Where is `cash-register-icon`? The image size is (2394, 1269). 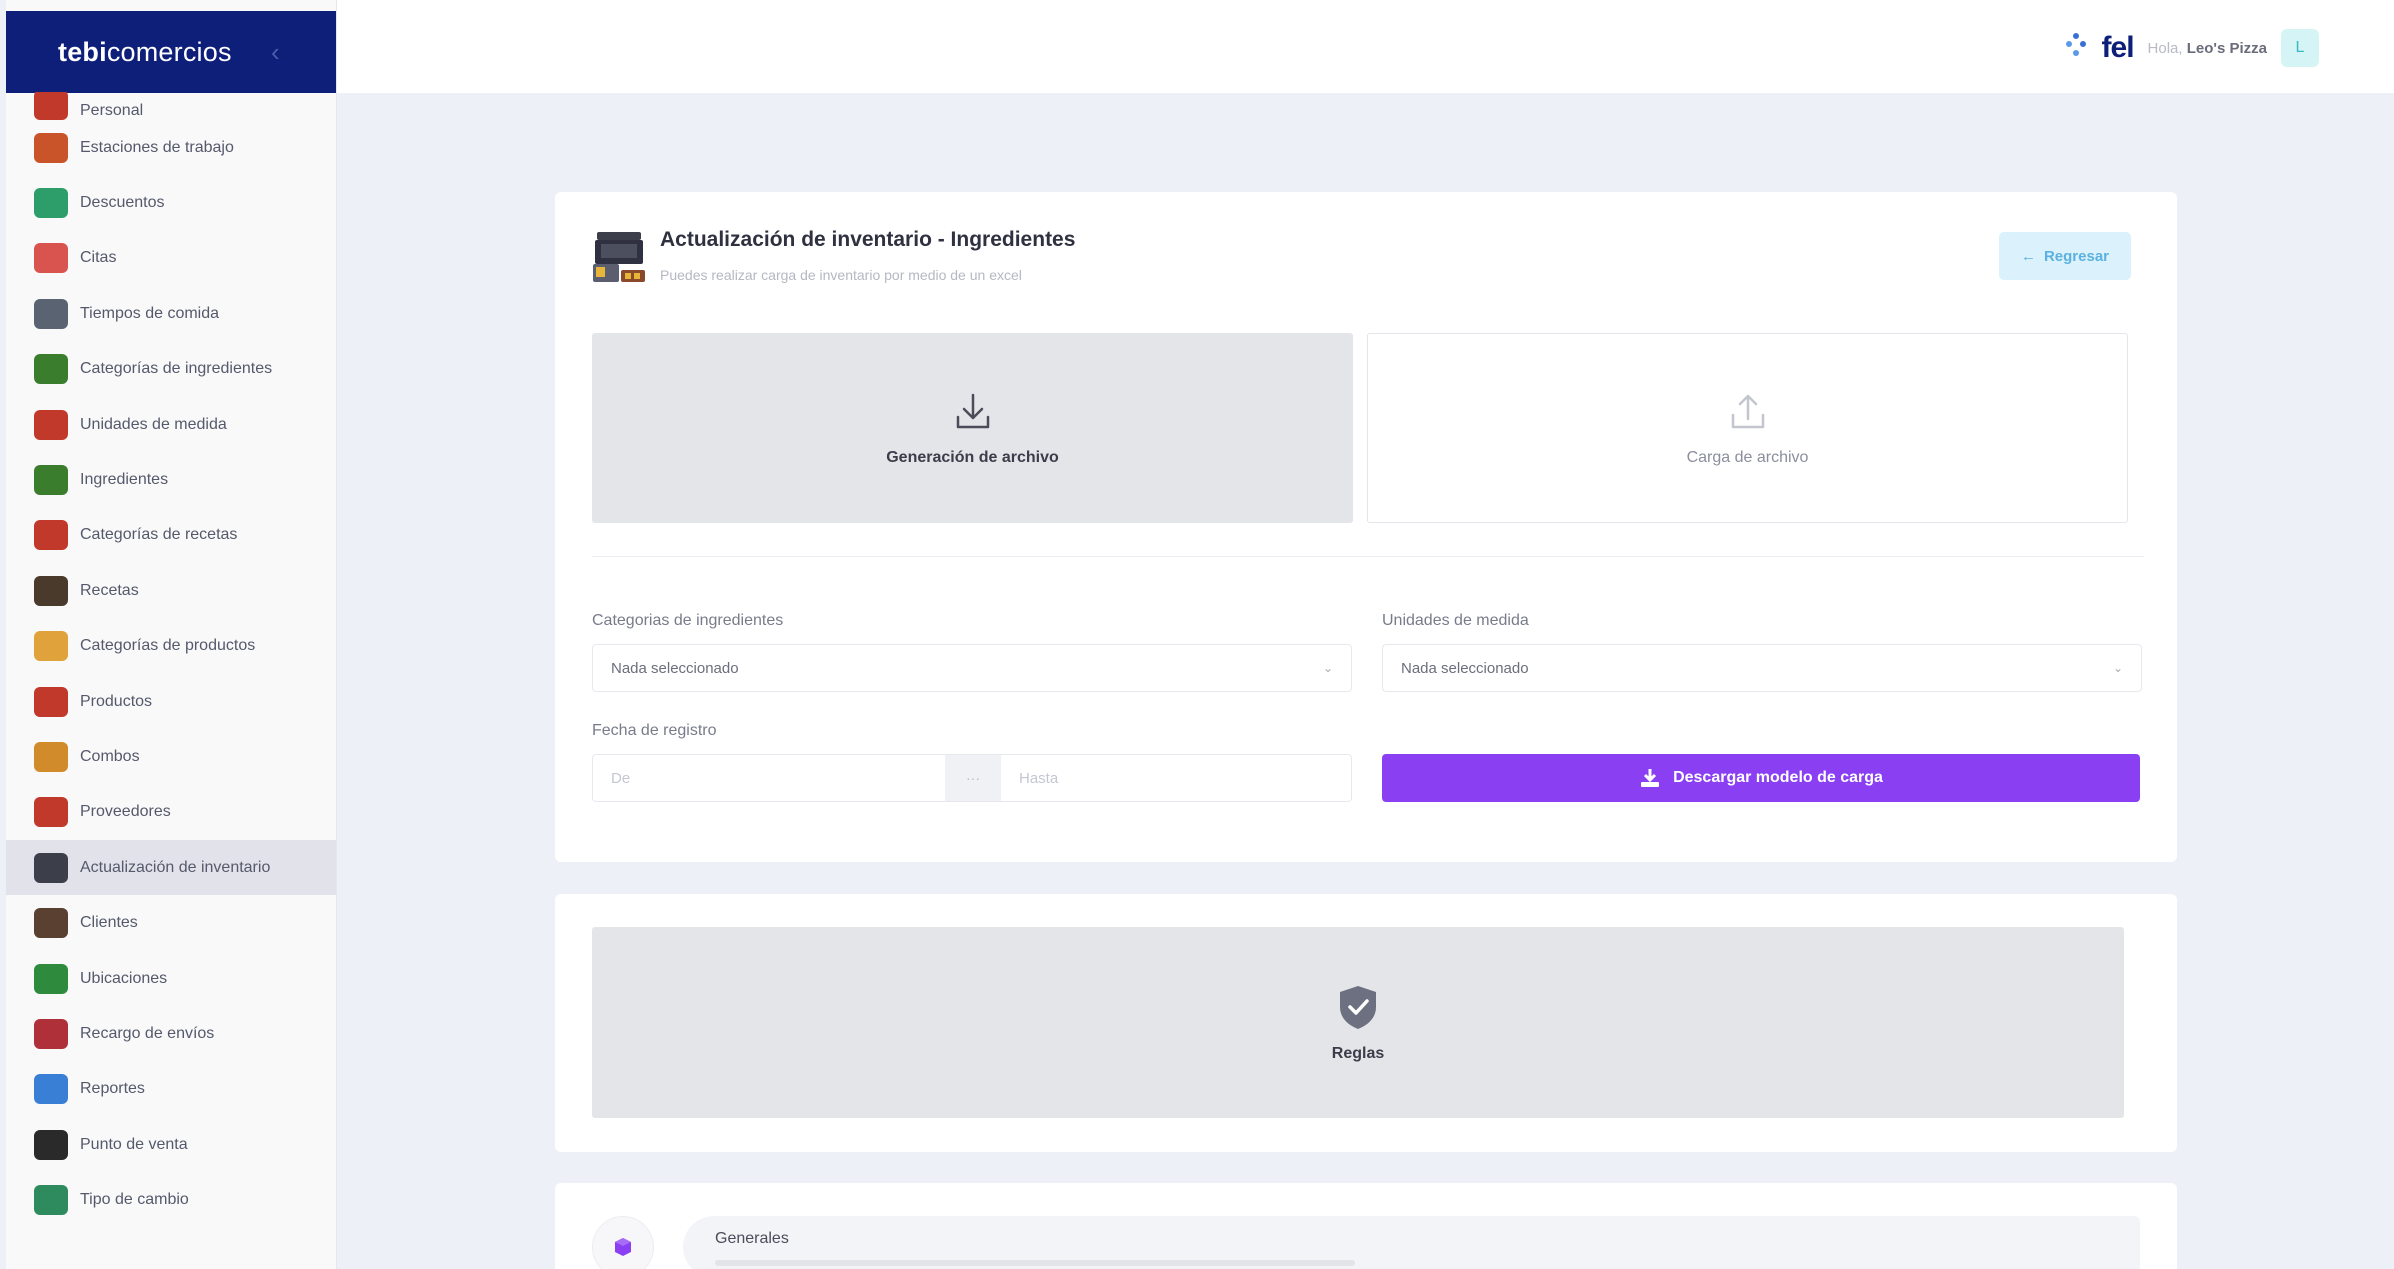
cash-register-icon is located at coordinates (51, 147).